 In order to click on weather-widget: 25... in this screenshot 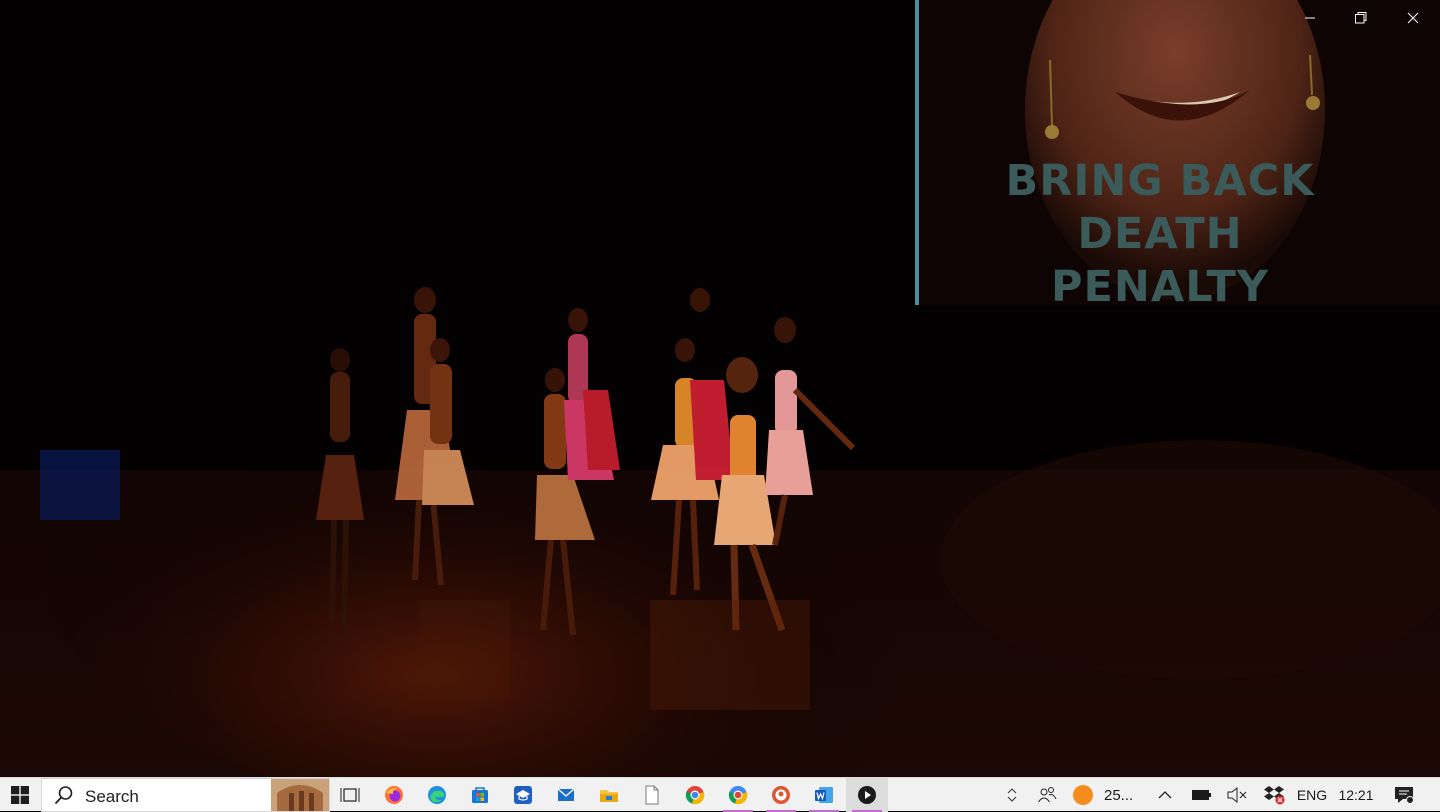, I will do `click(1112, 795)`.